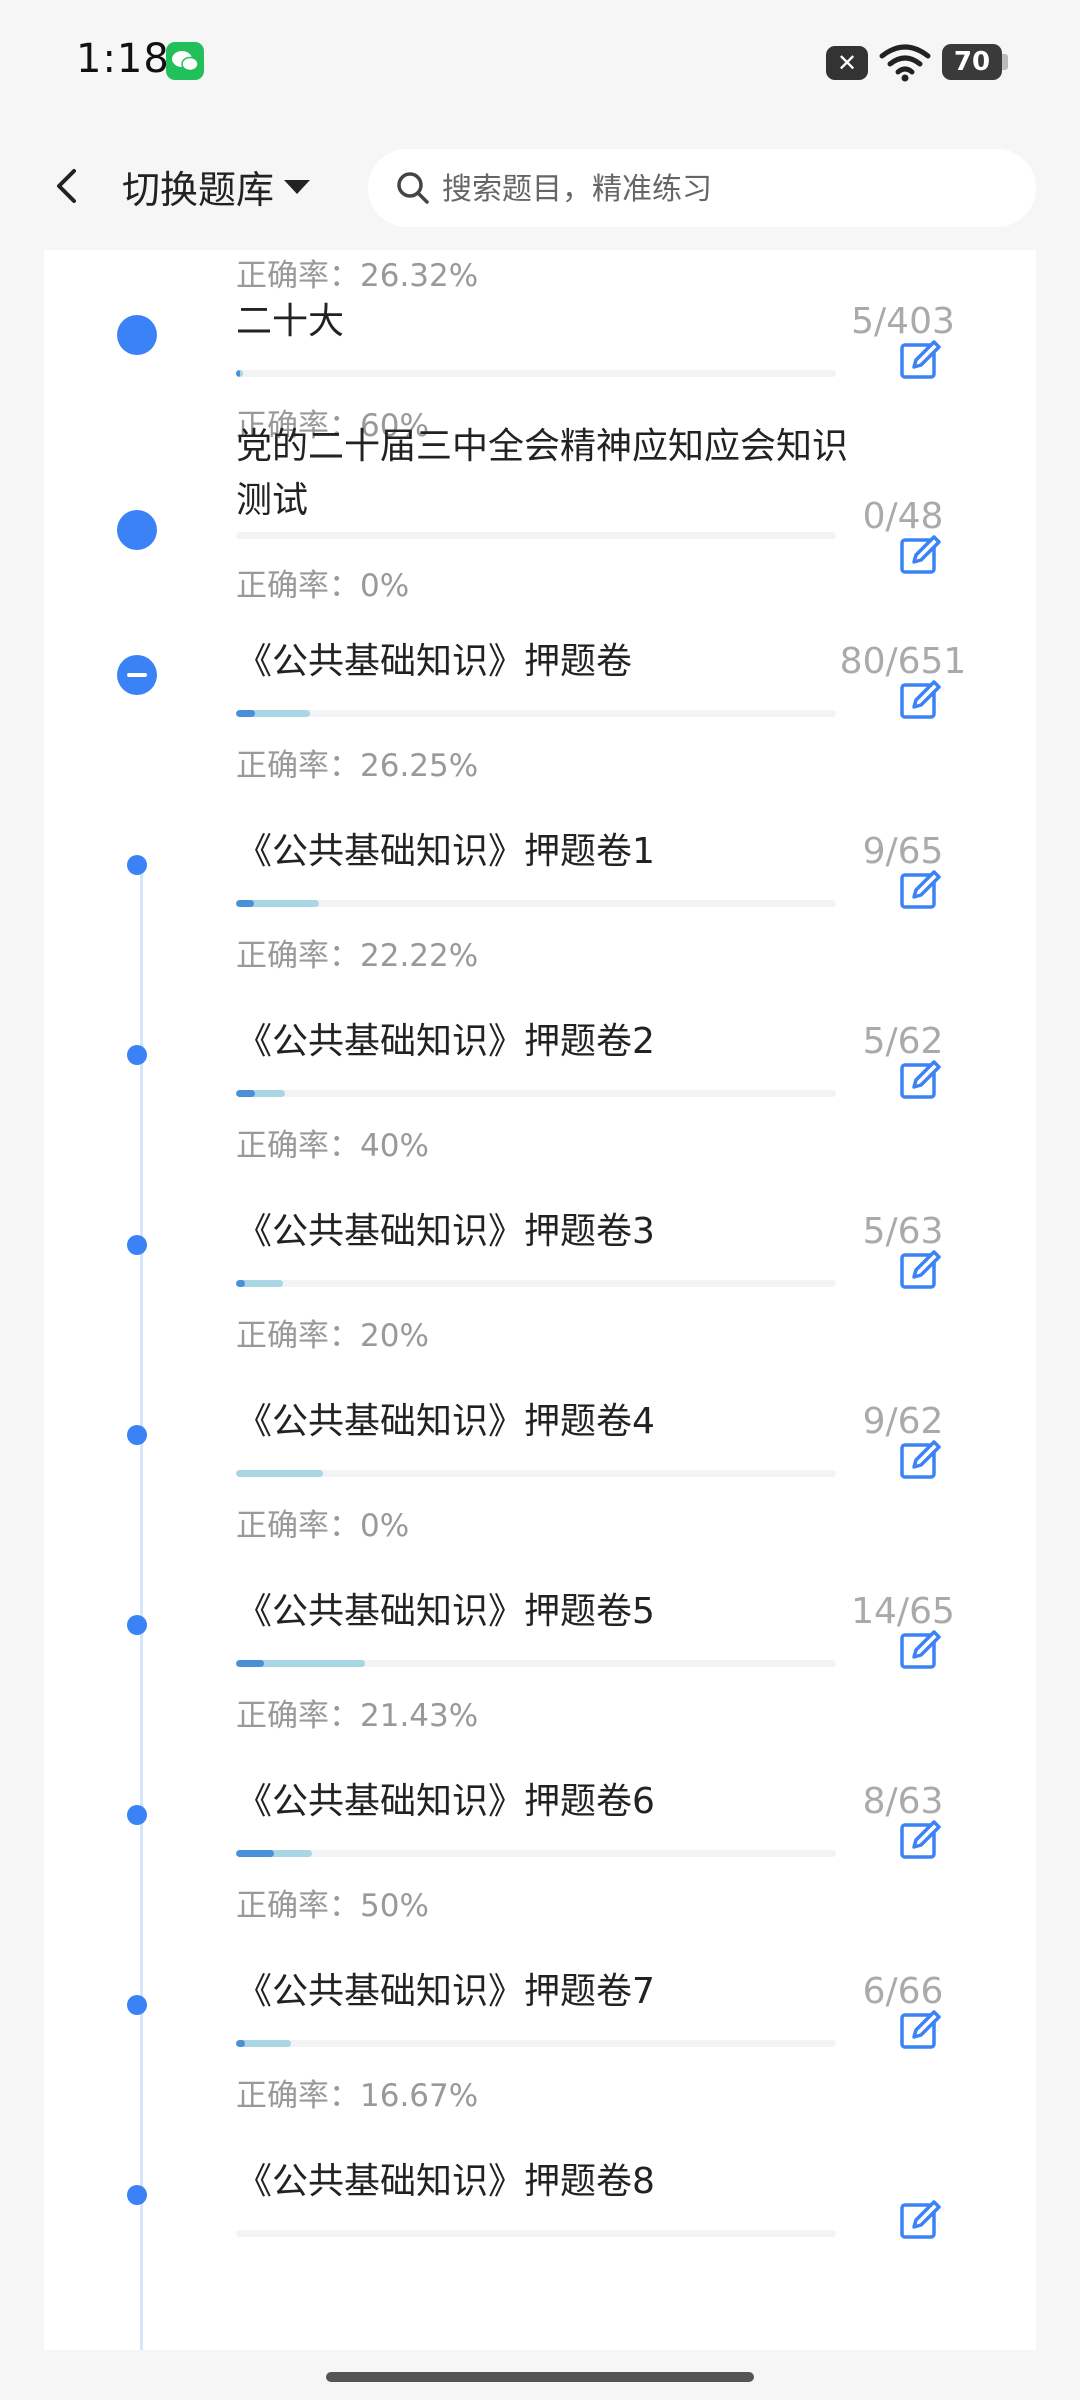 Image resolution: width=1080 pixels, height=2400 pixels. What do you see at coordinates (123, 59) in the screenshot?
I see `status-time: 1:18` at bounding box center [123, 59].